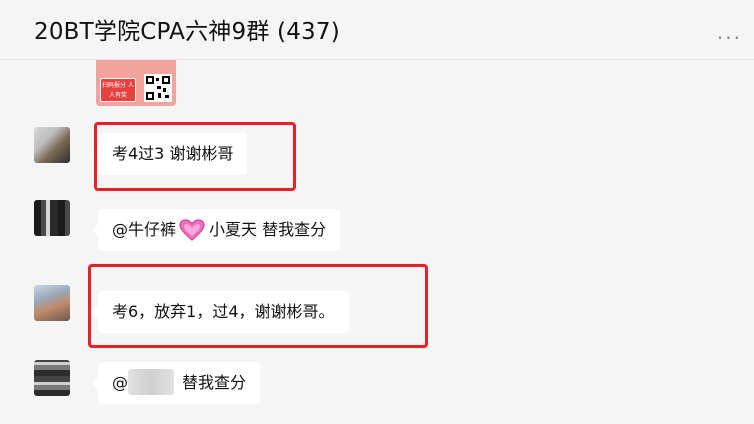 The image size is (754, 424). I want to click on promo-tag: 扫码报分 人人有奖, so click(118, 90).